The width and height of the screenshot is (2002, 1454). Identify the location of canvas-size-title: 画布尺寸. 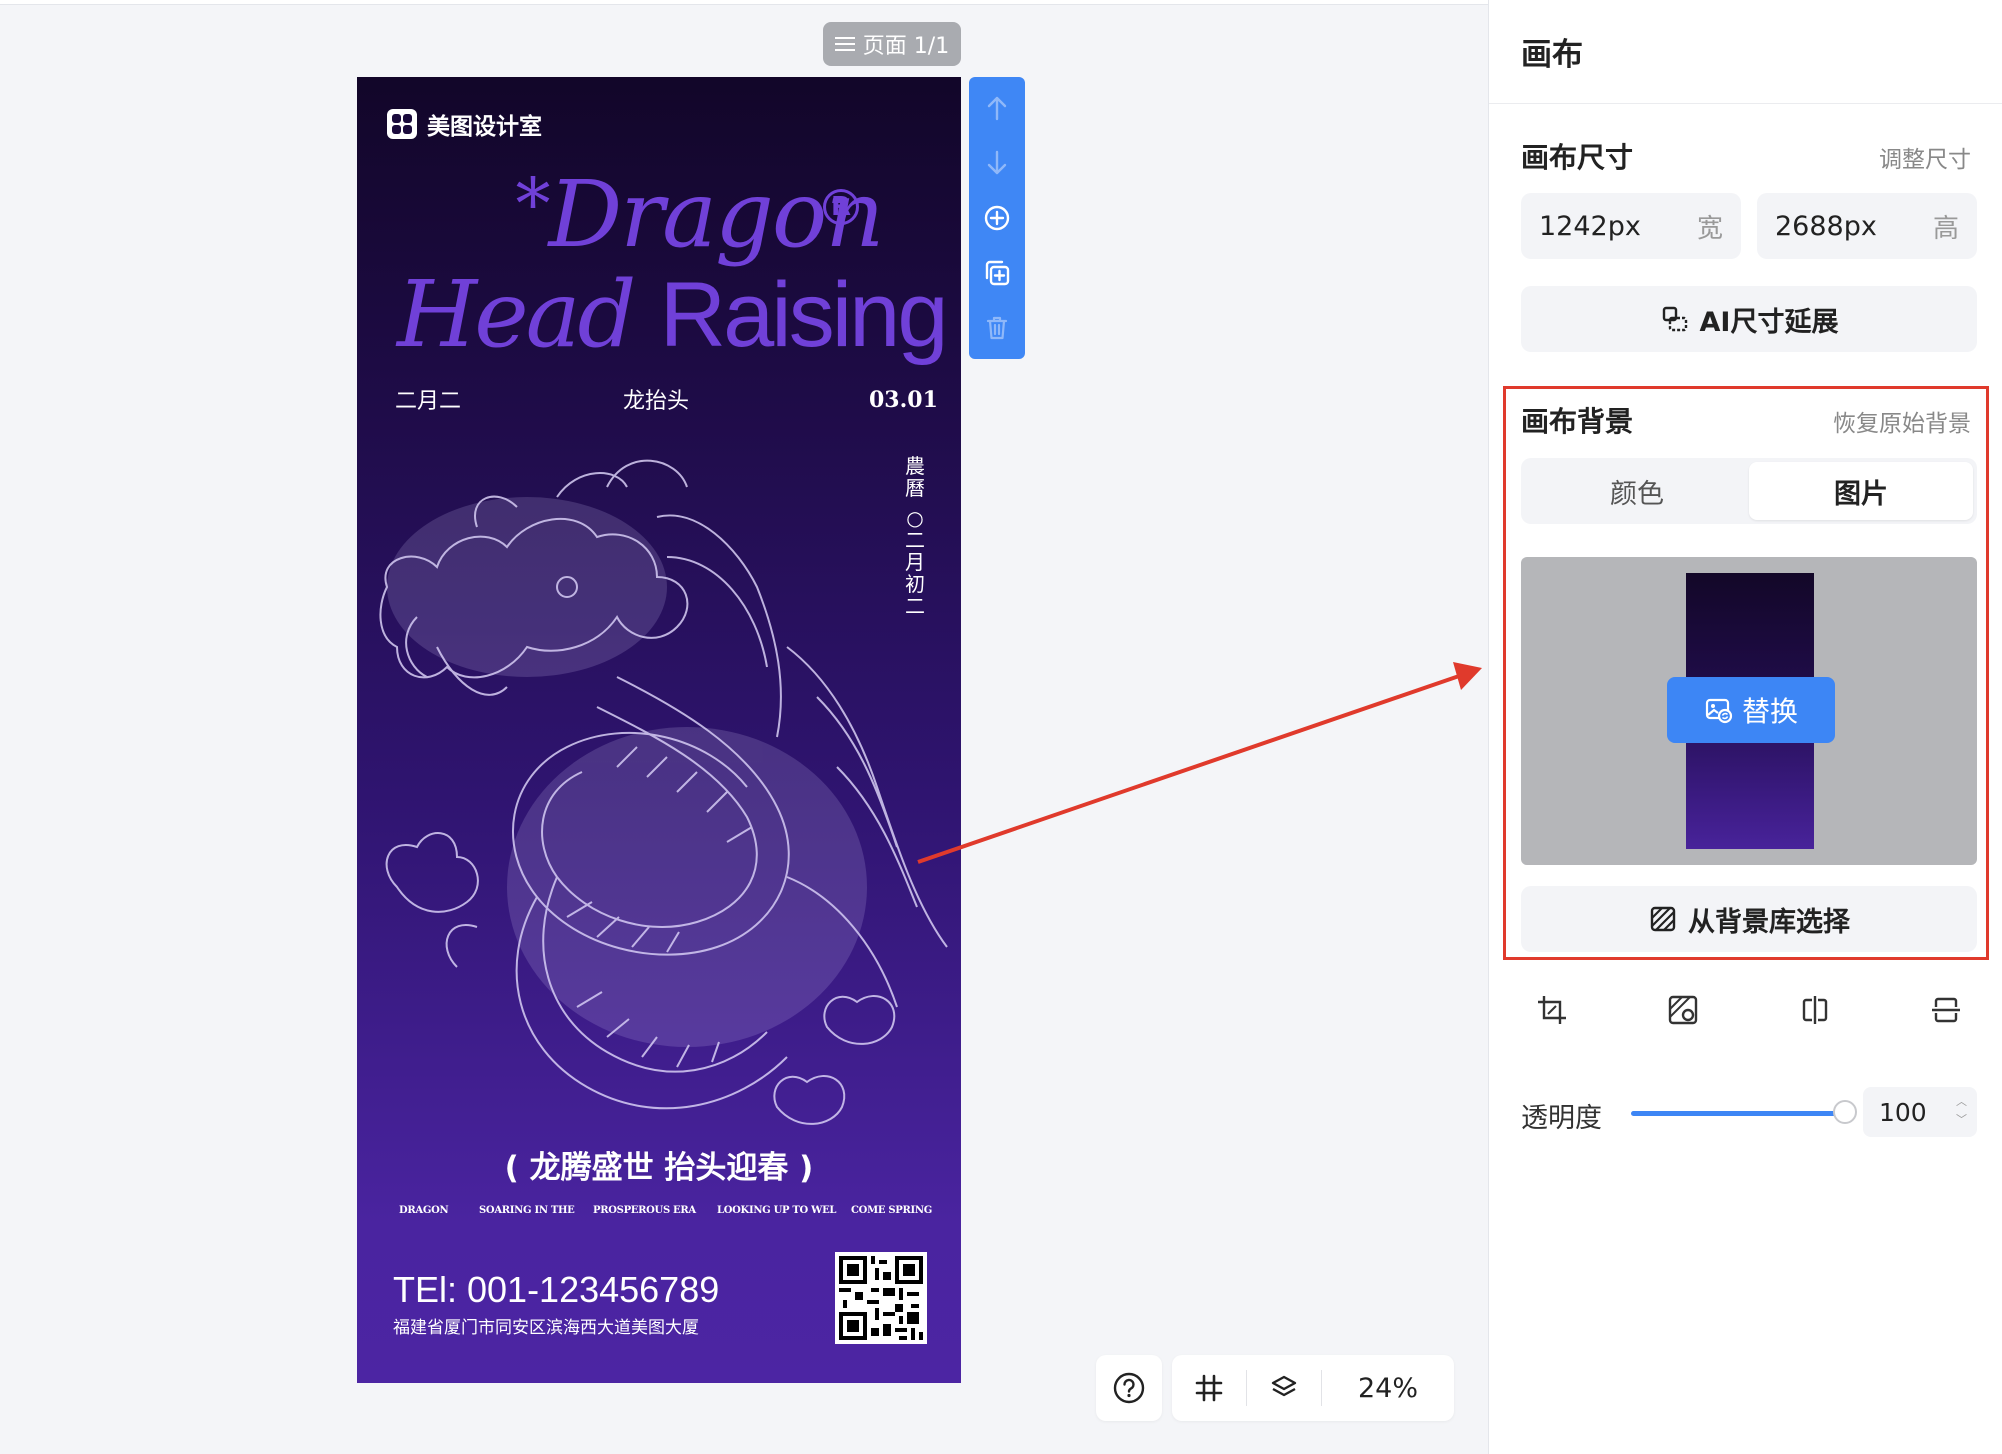
(1577, 157).